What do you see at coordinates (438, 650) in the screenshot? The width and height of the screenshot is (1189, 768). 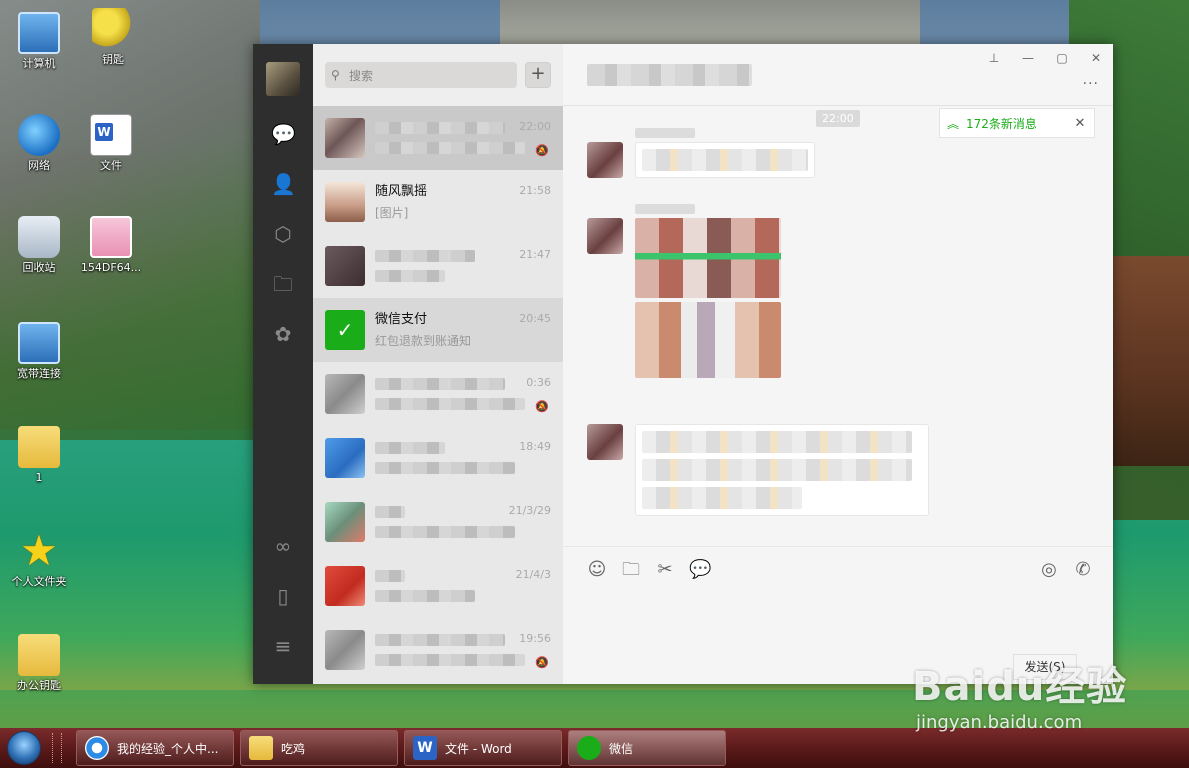 I see `chat-item: 19:56 🔕` at bounding box center [438, 650].